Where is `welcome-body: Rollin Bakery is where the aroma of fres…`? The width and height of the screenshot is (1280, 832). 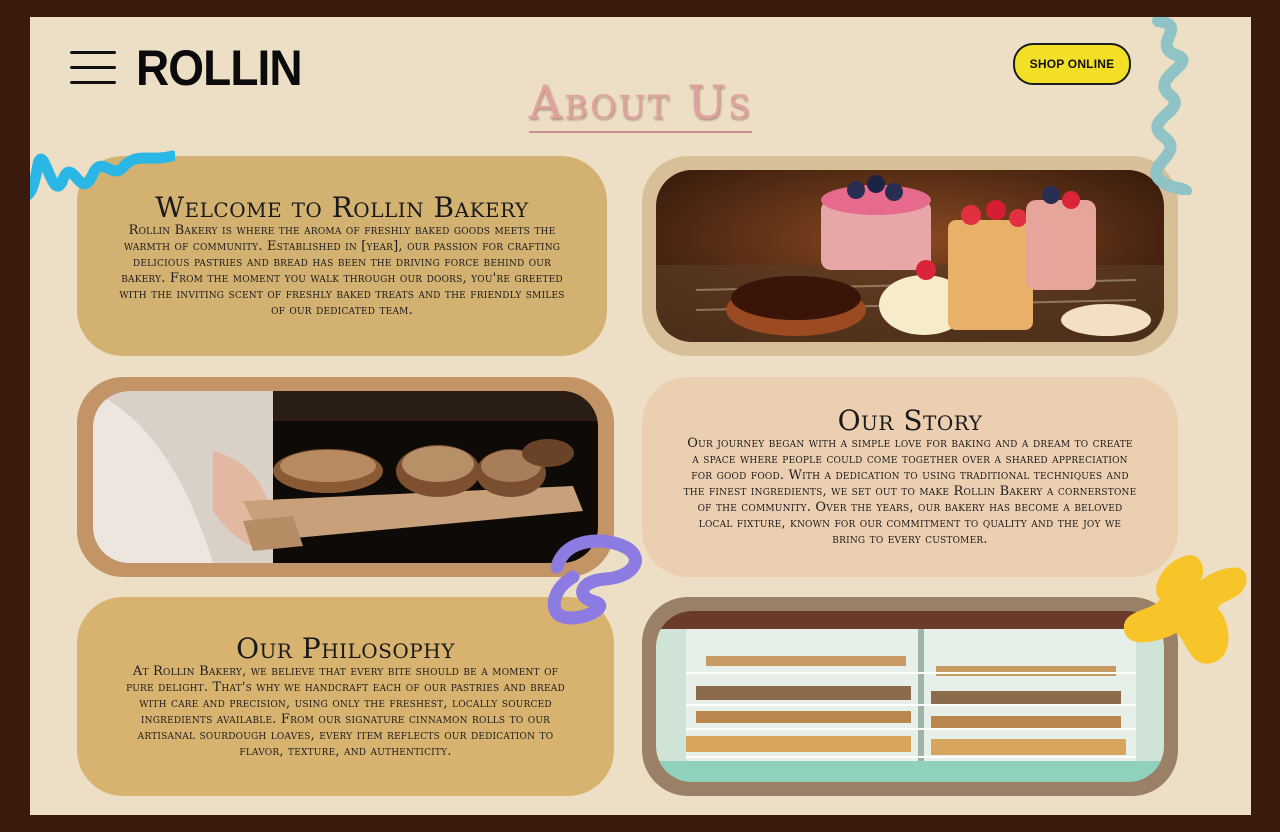 welcome-body: Rollin Bakery is where the aroma of fres… is located at coordinates (342, 270).